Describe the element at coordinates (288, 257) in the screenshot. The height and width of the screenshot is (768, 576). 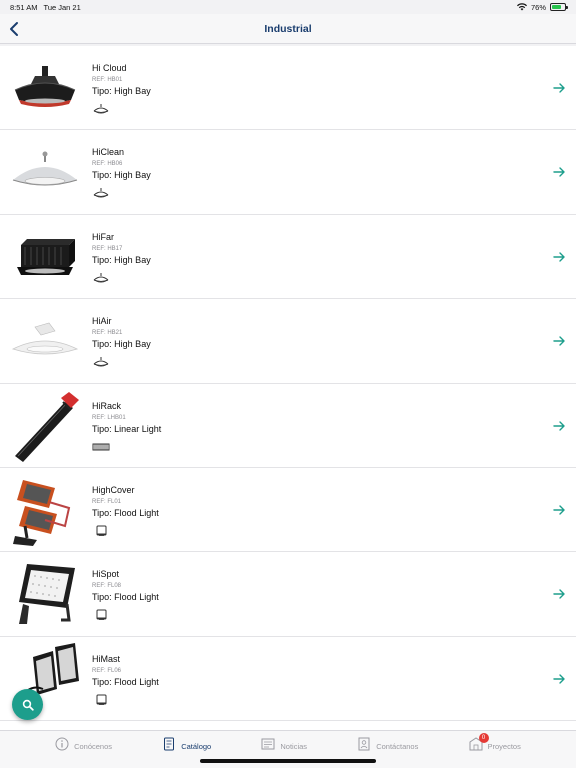
I see `product-row: HiFar REF: HB17 Tipo: High Bay` at that location.